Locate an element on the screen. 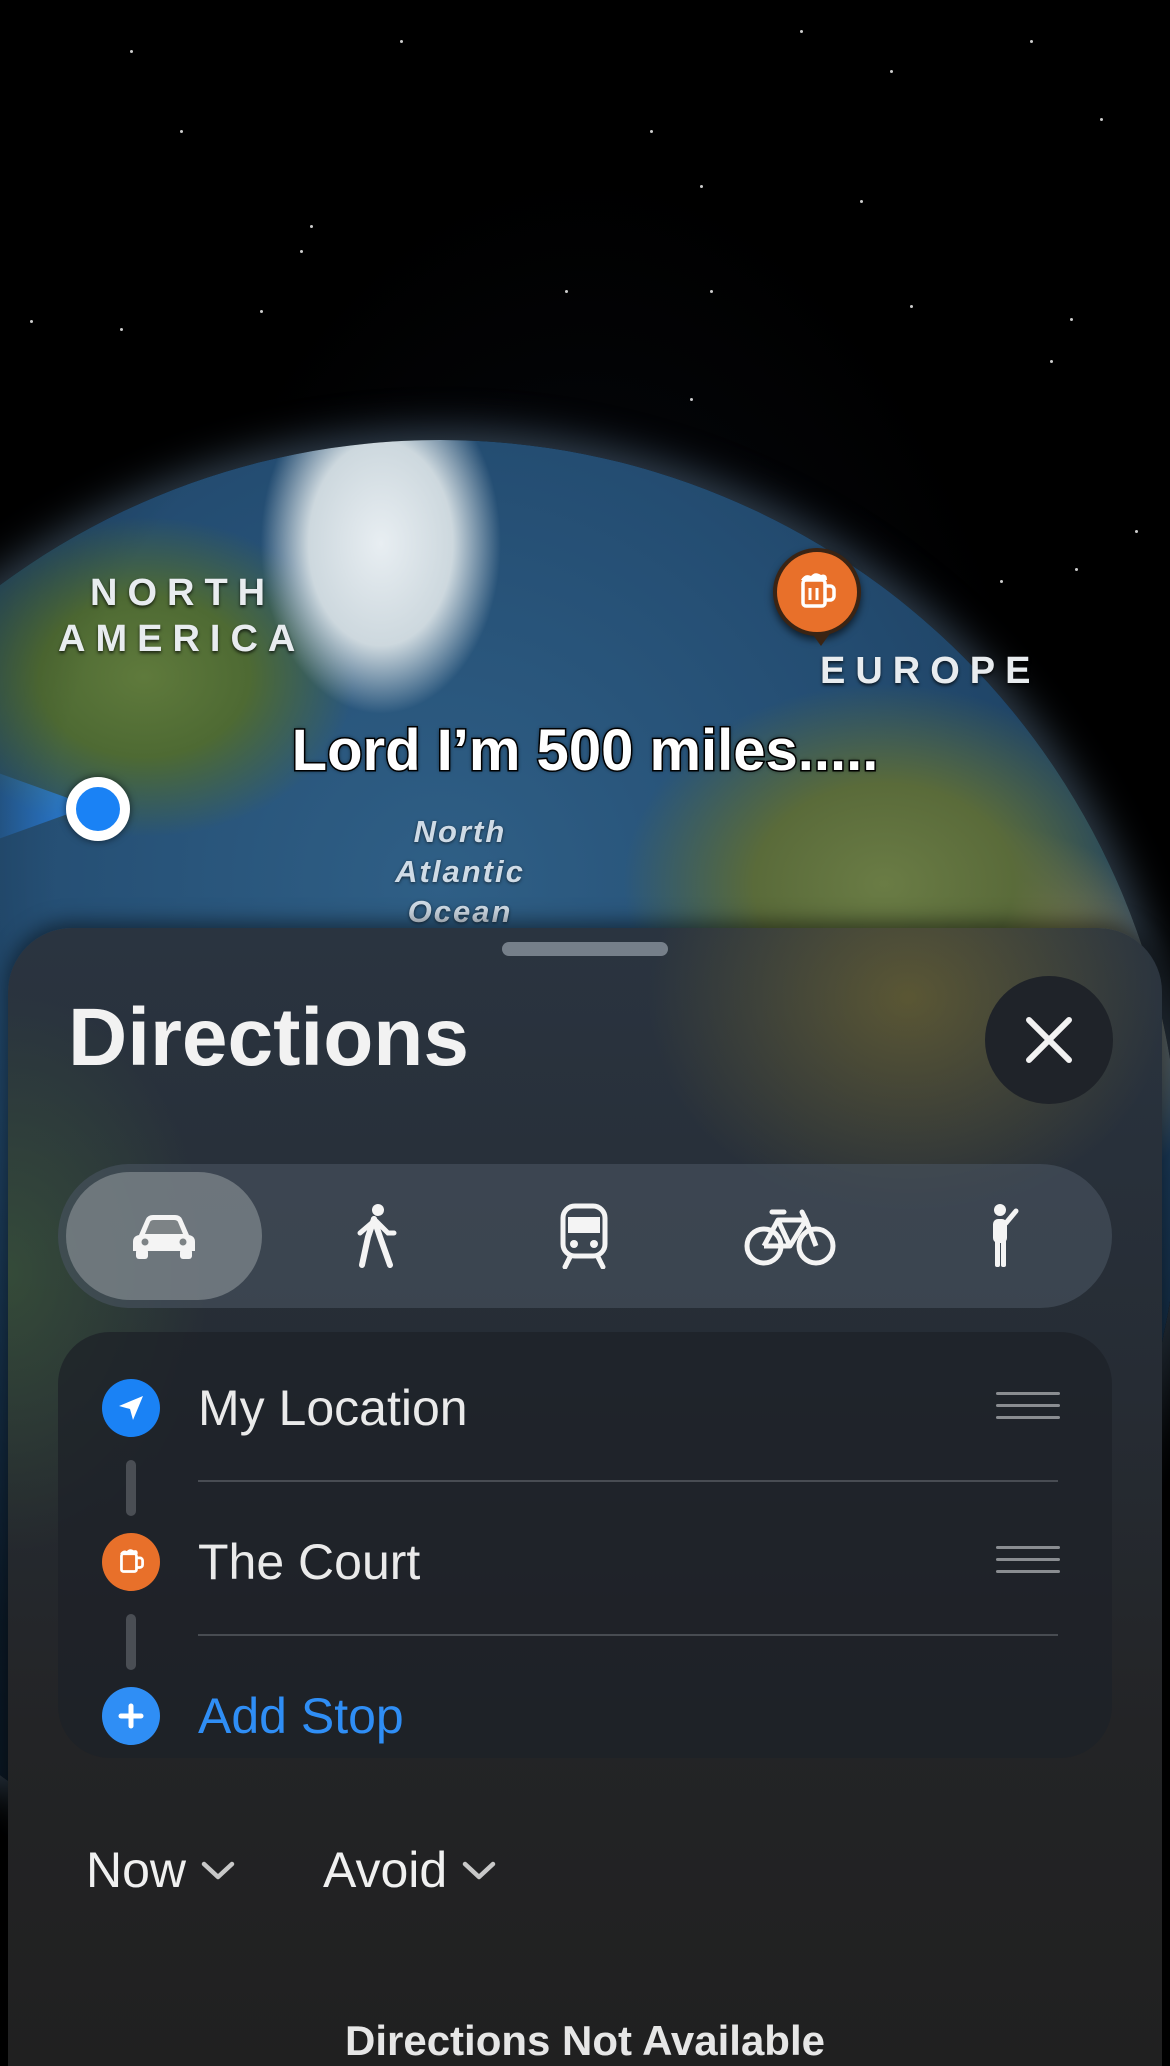  stop-label-origin: My Location is located at coordinates (333, 1408).